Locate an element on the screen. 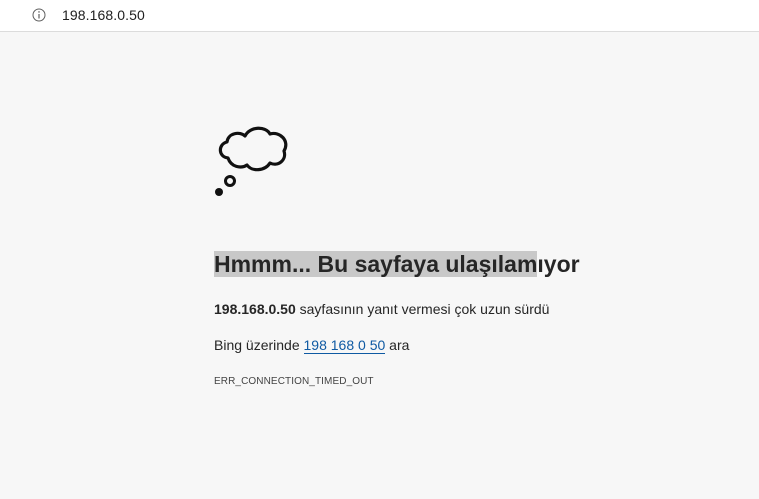  bing-search-link: 198 168 0 50 is located at coordinates (344, 345).